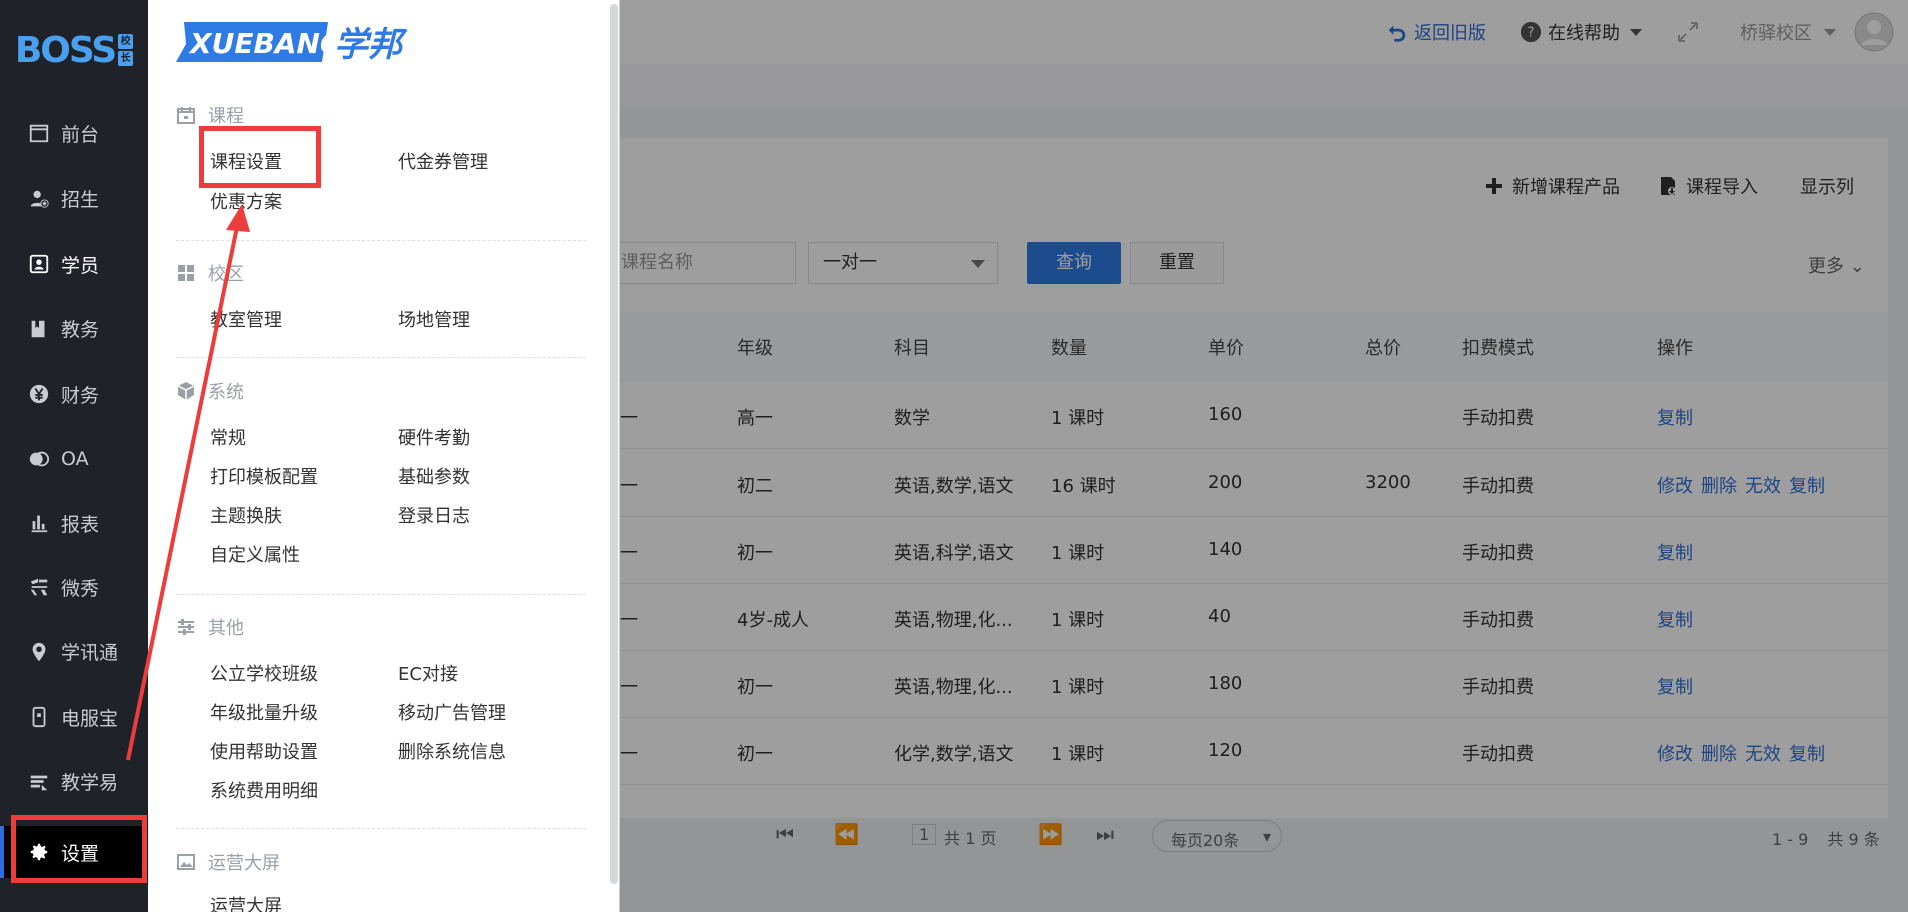 This screenshot has width=1908, height=912. I want to click on menu-item: 年级批量升级, so click(264, 712).